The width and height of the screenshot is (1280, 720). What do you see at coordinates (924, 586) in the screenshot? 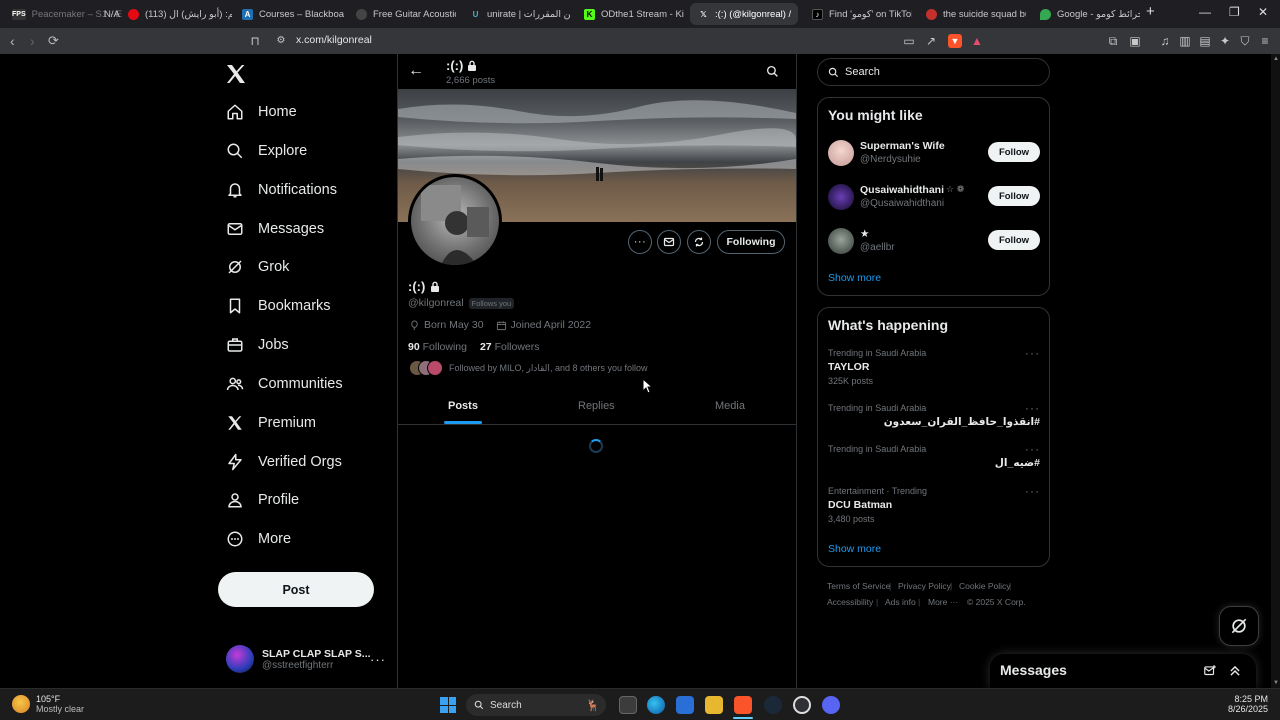
I see `footer-privacy-link: Privacy Policy` at bounding box center [924, 586].